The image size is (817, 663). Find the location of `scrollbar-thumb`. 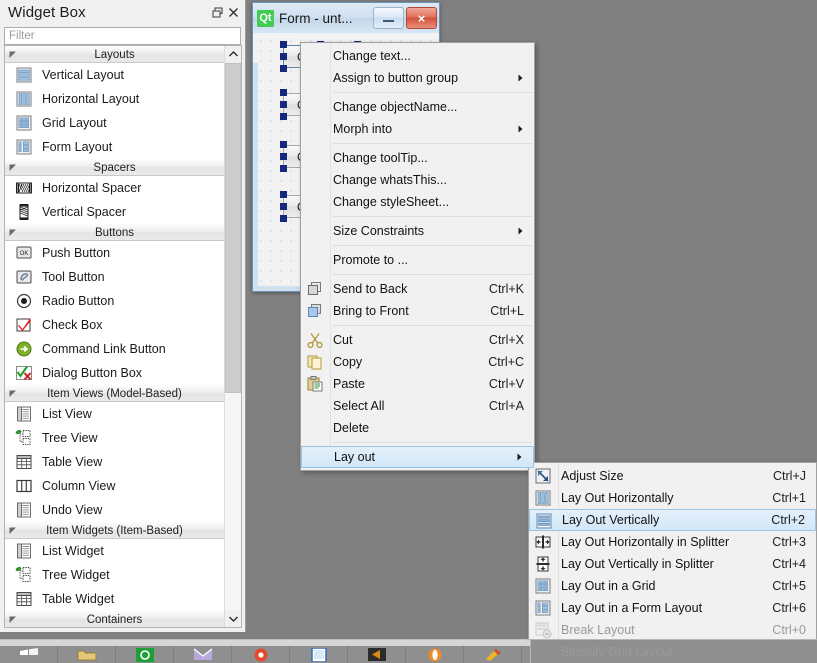

scrollbar-thumb is located at coordinates (233, 228).